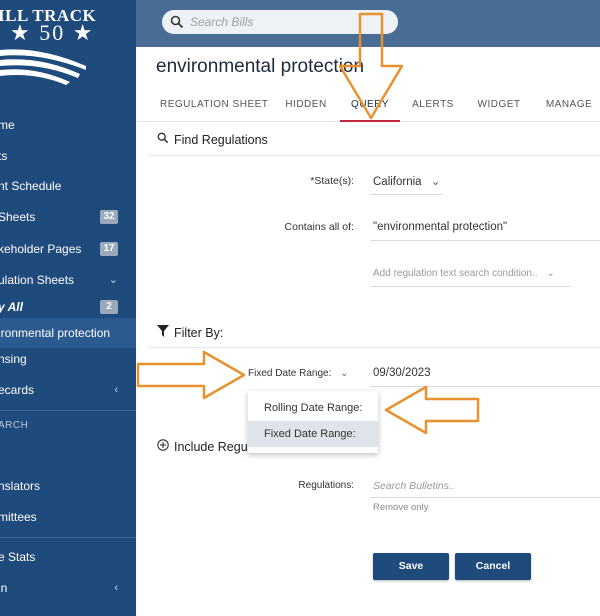 The height and width of the screenshot is (616, 600). I want to click on tab-regulation-sheet: REGULATION SHEET, so click(214, 107).